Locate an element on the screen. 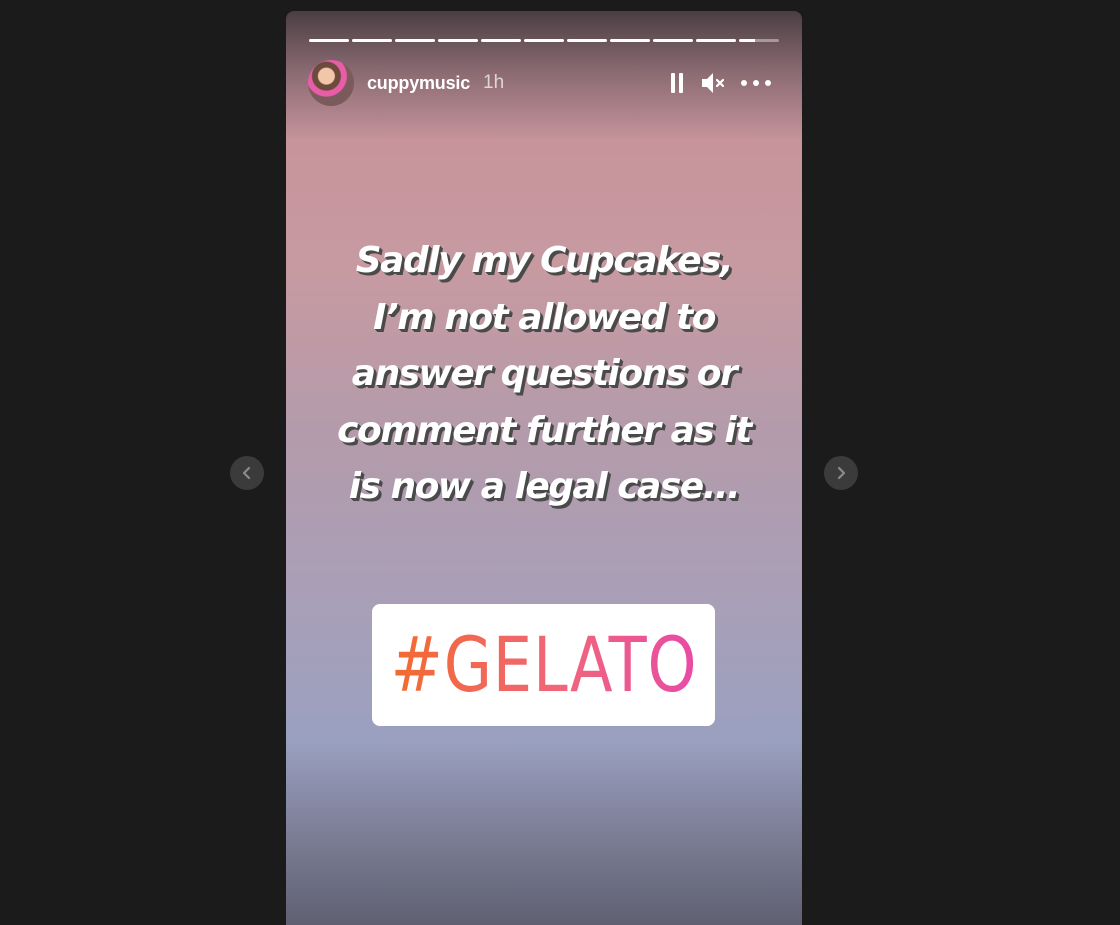  hashtag-sticker: #GELATO is located at coordinates (543, 665).